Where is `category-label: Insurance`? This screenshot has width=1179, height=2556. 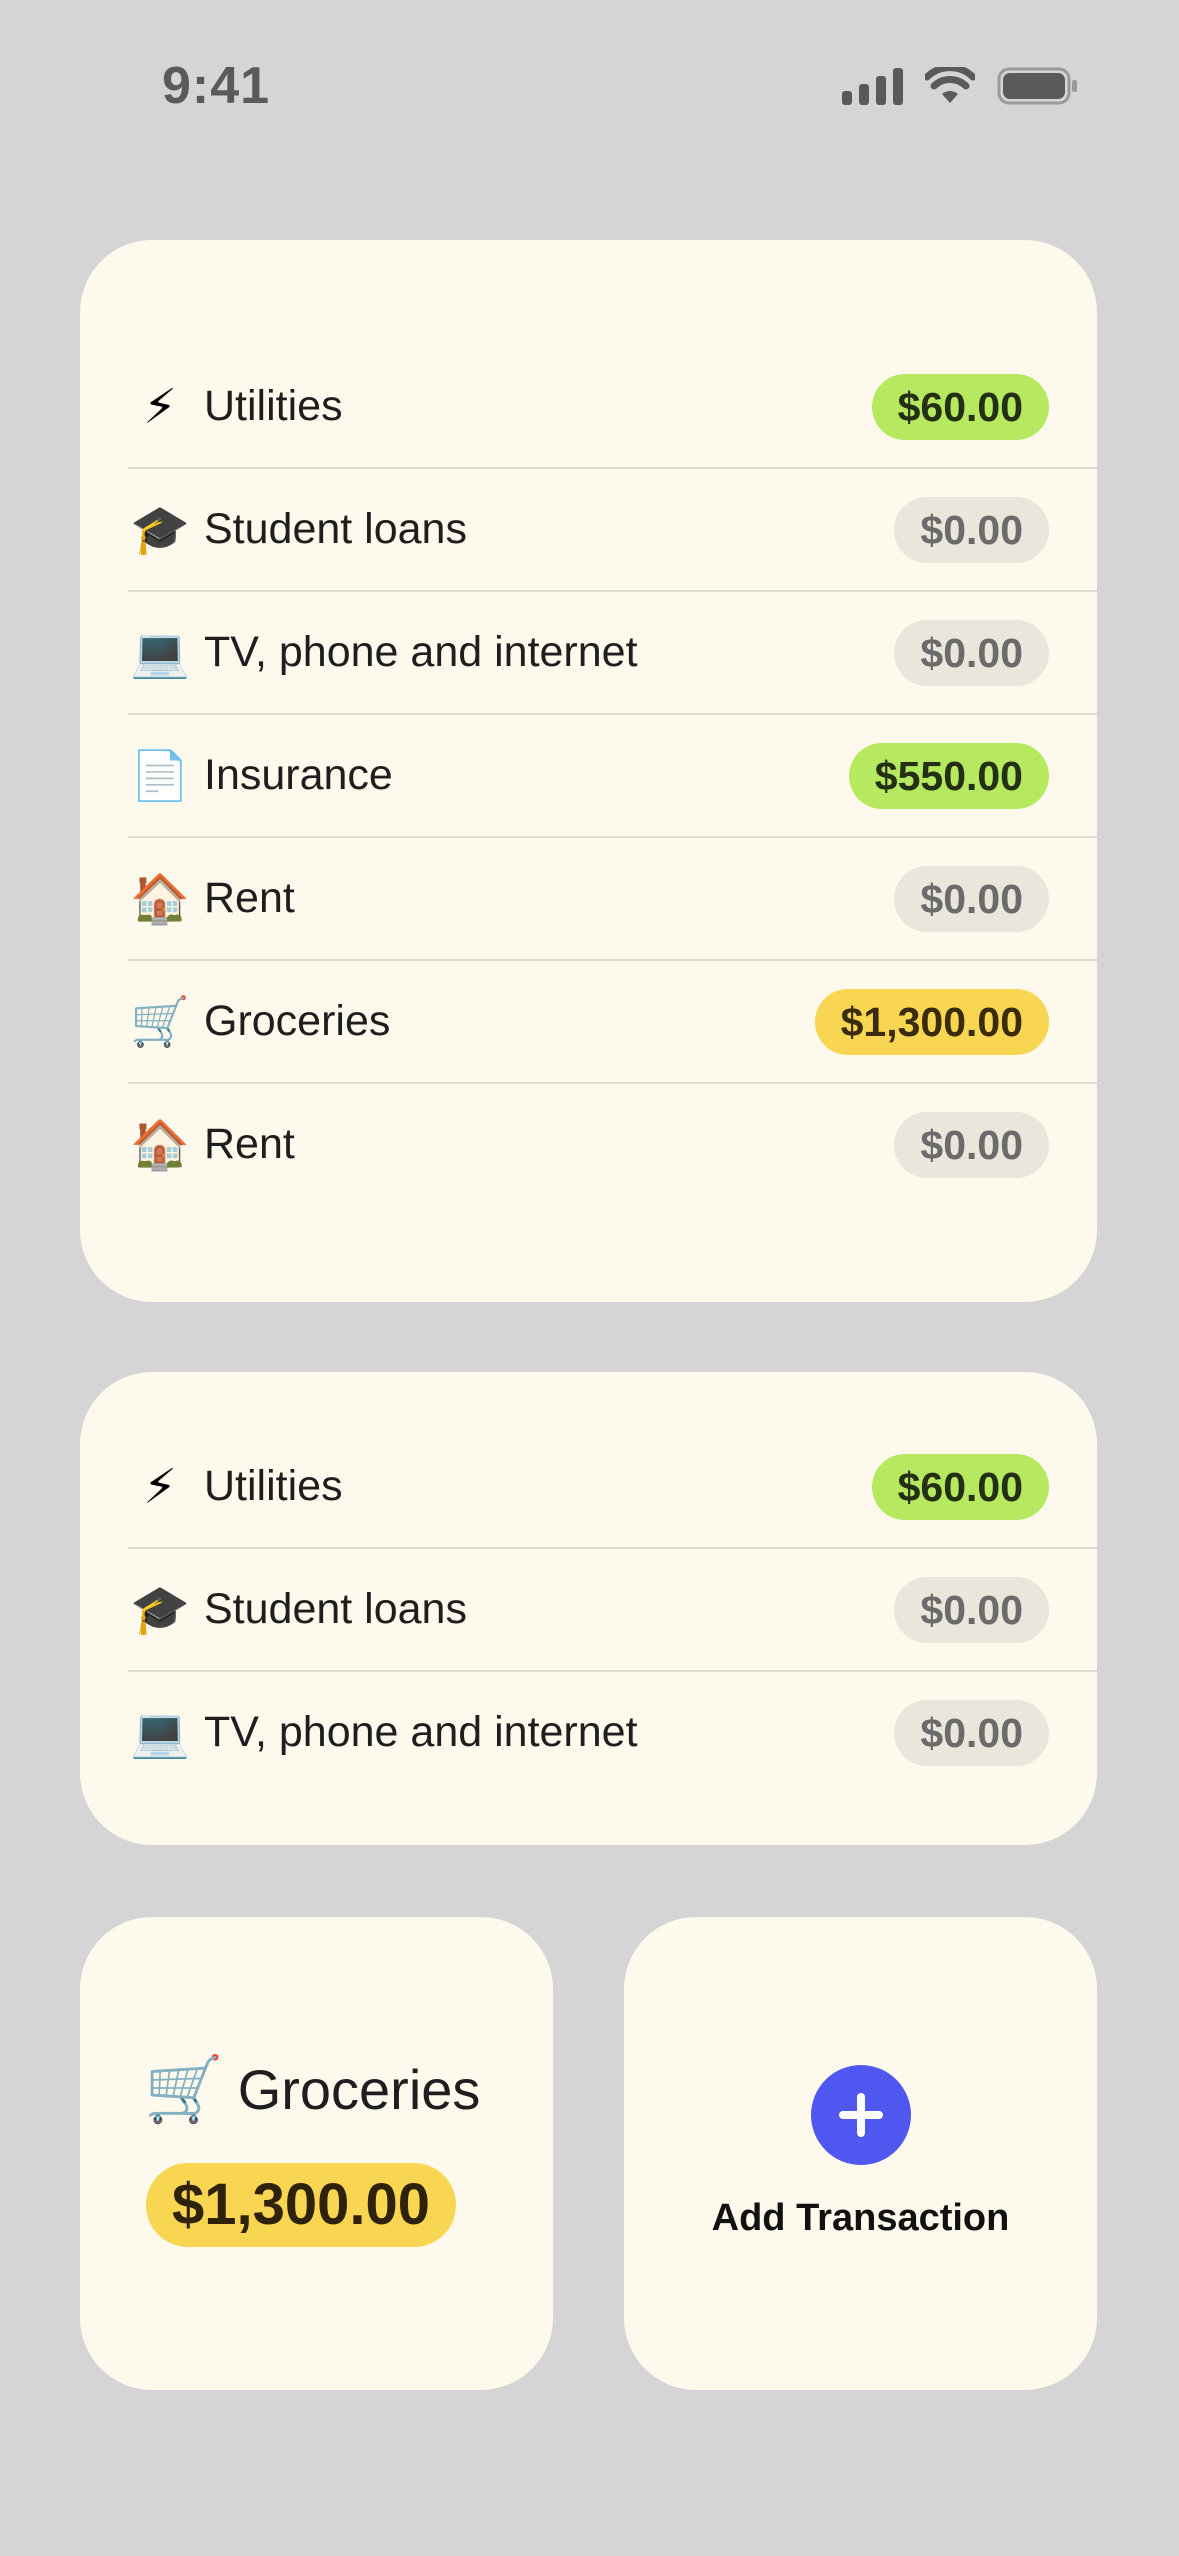 category-label: Insurance is located at coordinates (298, 775).